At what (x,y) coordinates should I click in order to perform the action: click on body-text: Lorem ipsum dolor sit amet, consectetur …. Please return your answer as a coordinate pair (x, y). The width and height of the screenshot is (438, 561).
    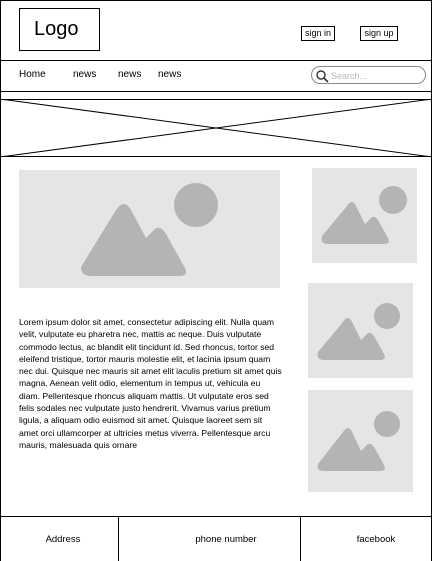
    Looking at the image, I should click on (150, 383).